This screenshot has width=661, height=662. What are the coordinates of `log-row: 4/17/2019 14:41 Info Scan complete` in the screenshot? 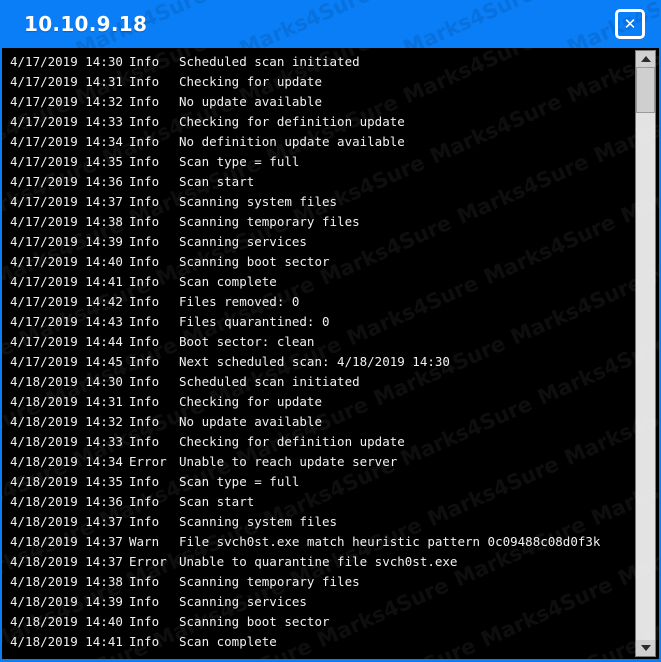 It's located at (317, 282).